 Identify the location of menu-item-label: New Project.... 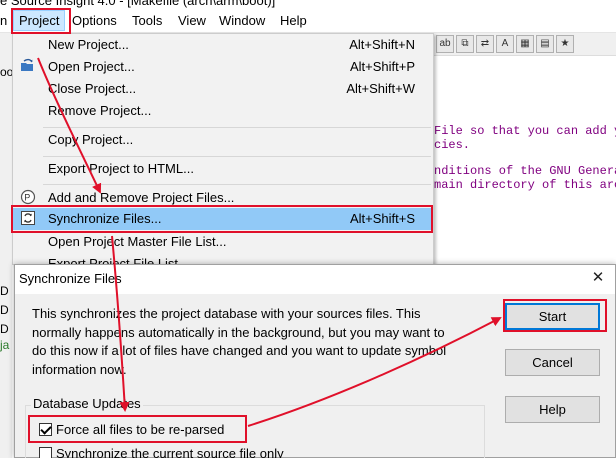
(88, 44).